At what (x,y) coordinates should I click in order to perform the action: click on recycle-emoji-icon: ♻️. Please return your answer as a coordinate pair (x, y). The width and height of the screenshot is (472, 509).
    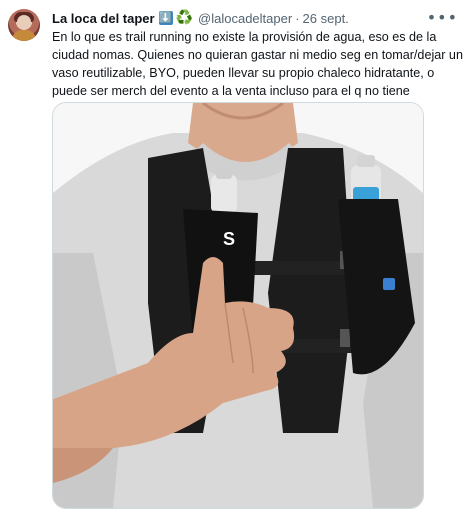
    Looking at the image, I should click on (184, 18).